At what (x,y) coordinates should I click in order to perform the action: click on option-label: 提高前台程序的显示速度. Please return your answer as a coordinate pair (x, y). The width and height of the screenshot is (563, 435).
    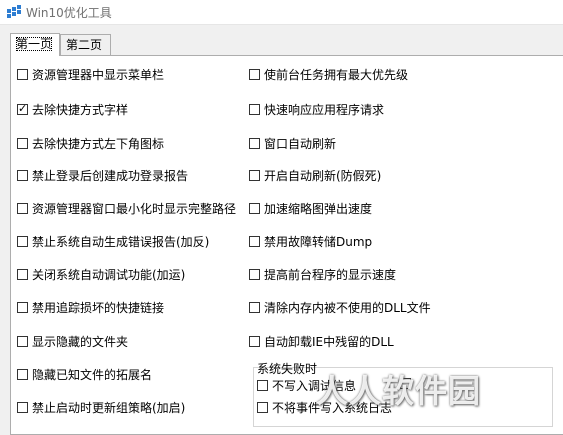
    Looking at the image, I should click on (330, 275).